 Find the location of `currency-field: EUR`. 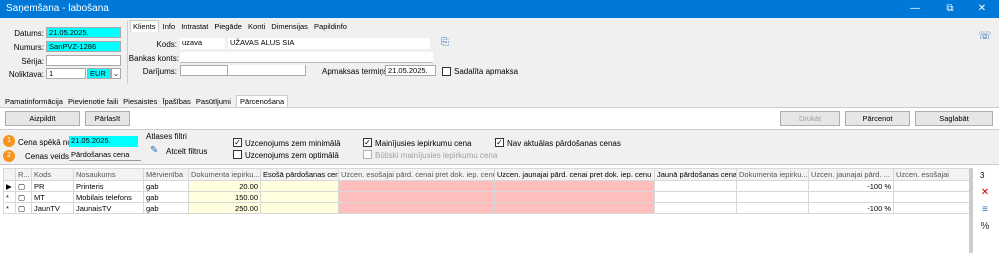

currency-field: EUR is located at coordinates (99, 73).